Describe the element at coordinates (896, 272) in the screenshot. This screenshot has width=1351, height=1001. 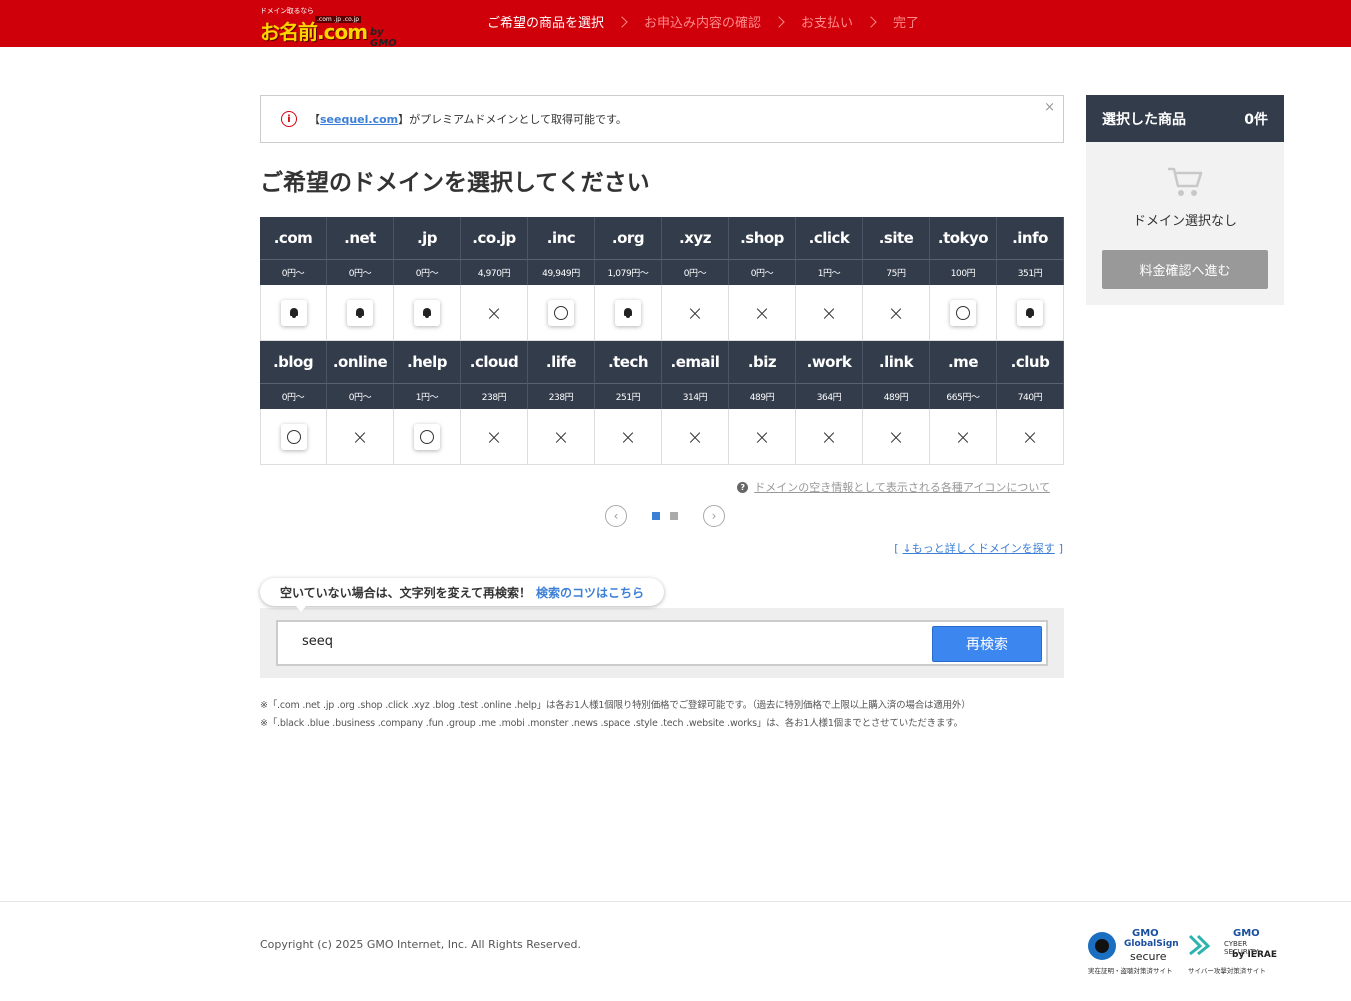
I see `tld-price: 75円` at that location.